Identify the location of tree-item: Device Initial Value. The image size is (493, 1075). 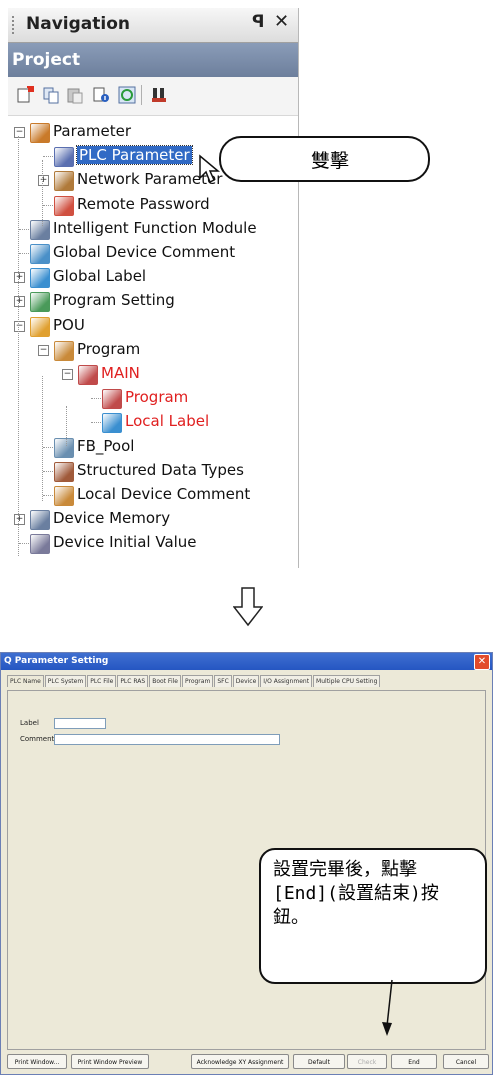
(153, 543).